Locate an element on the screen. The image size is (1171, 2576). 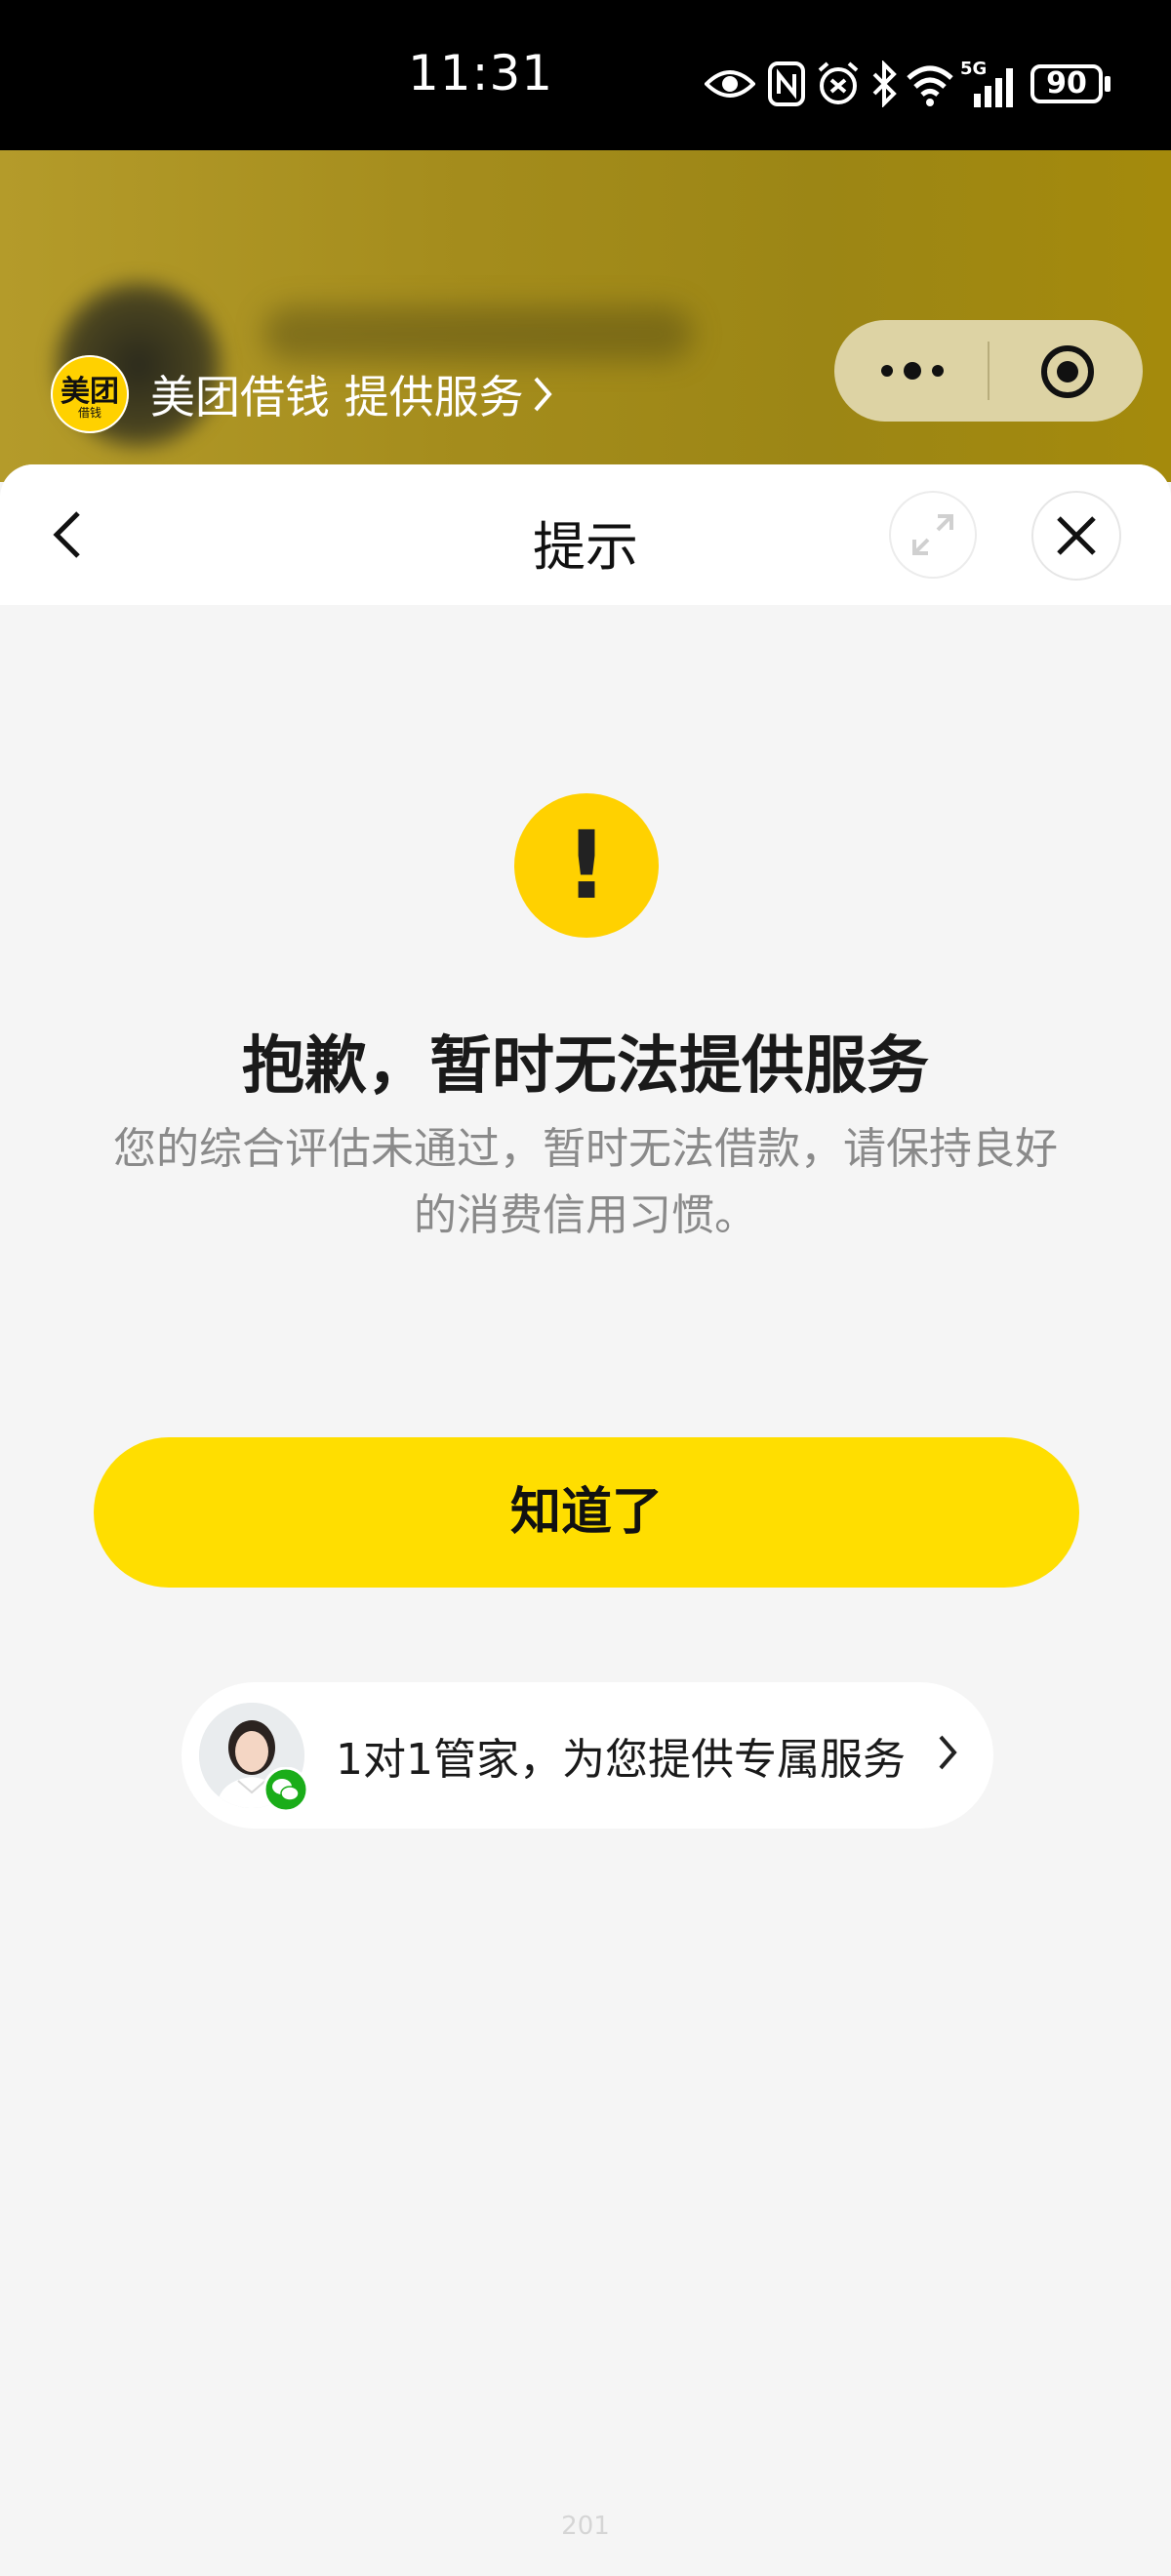
navbar: 提示 is located at coordinates (585, 534).